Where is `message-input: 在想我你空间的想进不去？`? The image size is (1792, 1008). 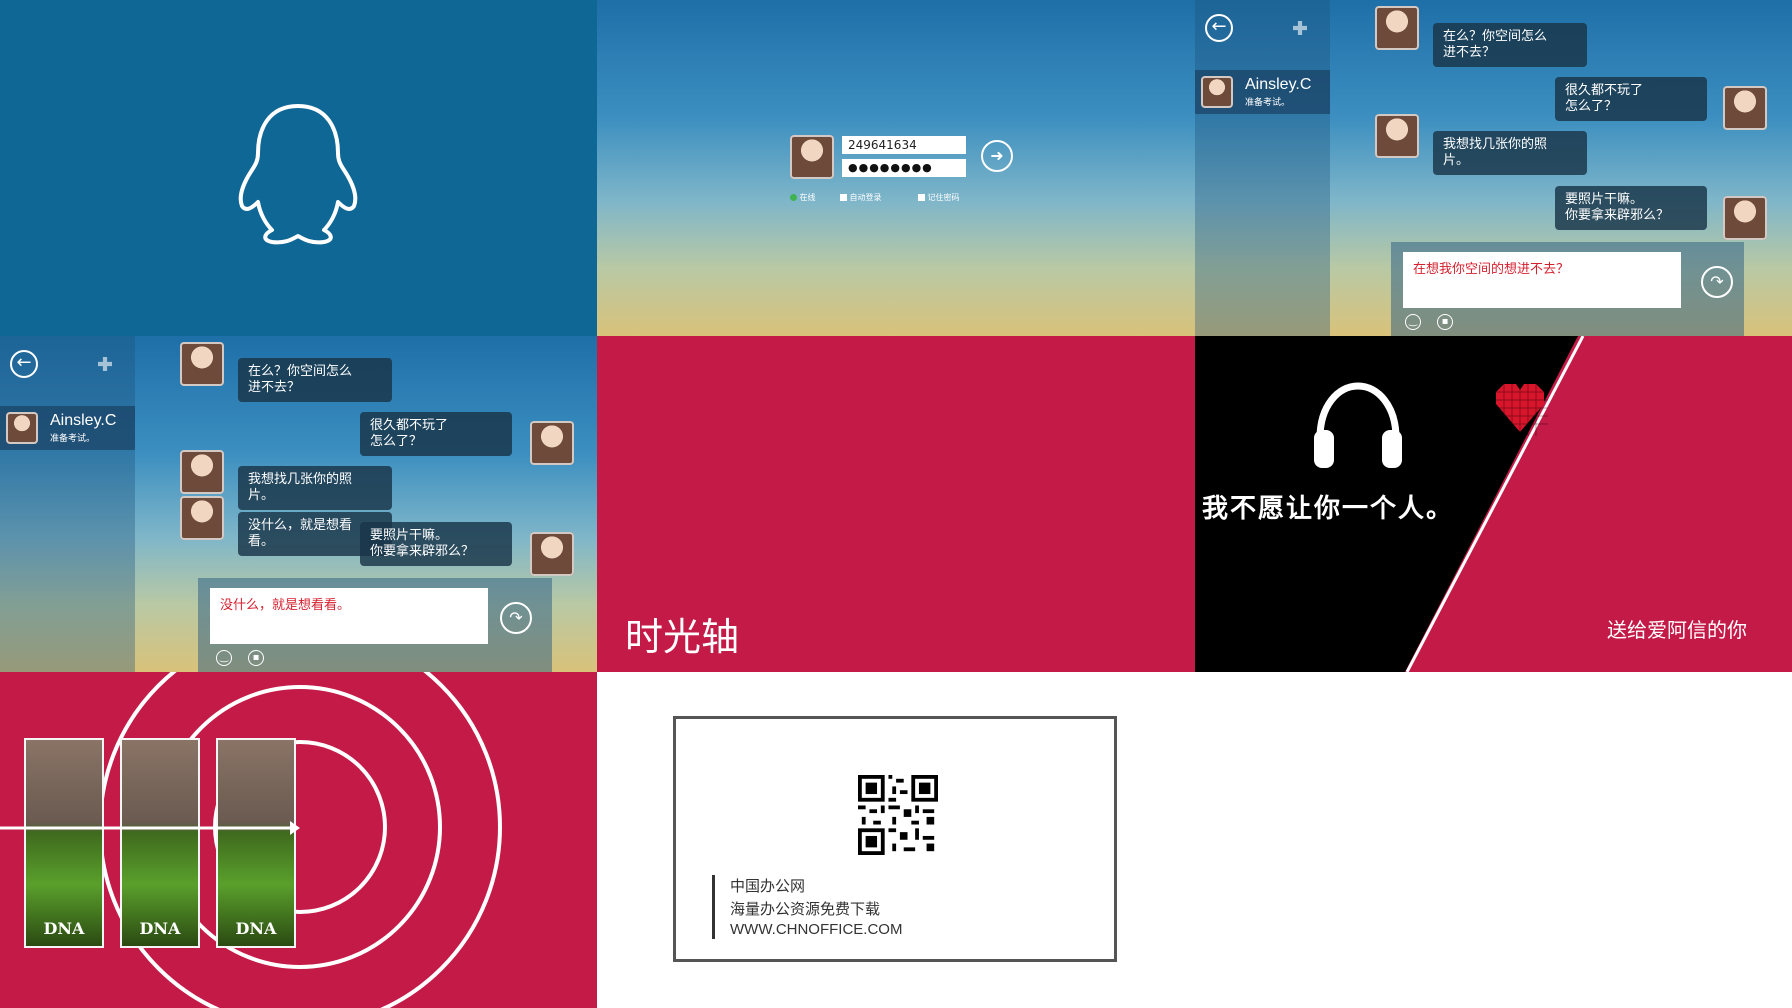 message-input: 在想我你空间的想进不去？ is located at coordinates (1542, 280).